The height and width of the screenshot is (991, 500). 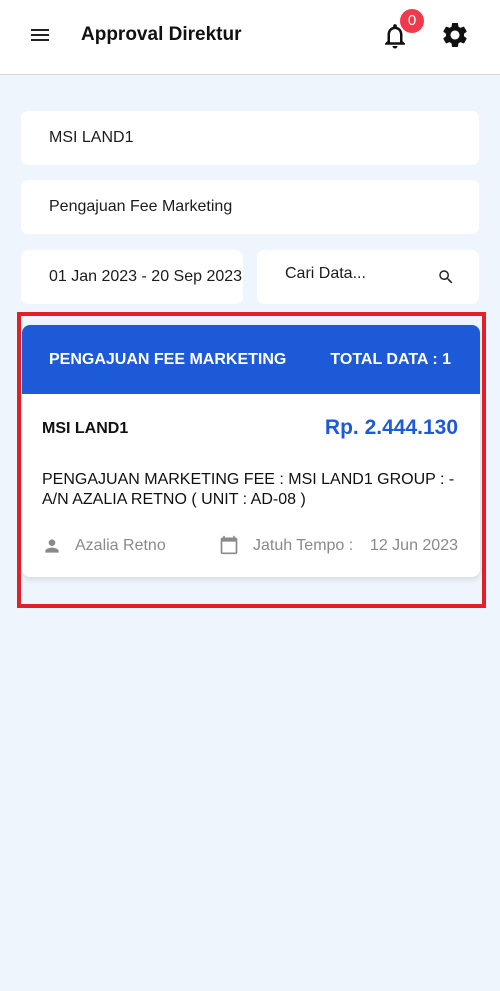 I want to click on person-icon, so click(x=52, y=546).